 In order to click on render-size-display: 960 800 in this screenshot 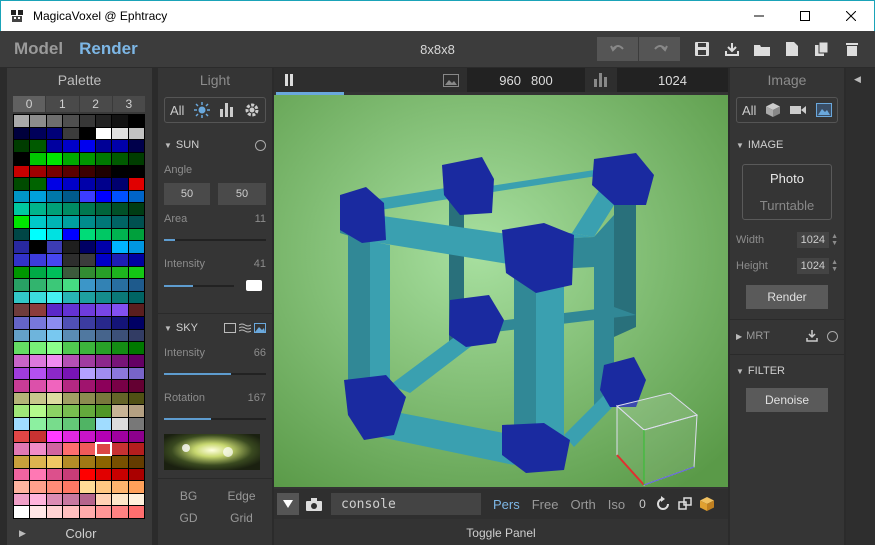, I will do `click(526, 80)`.